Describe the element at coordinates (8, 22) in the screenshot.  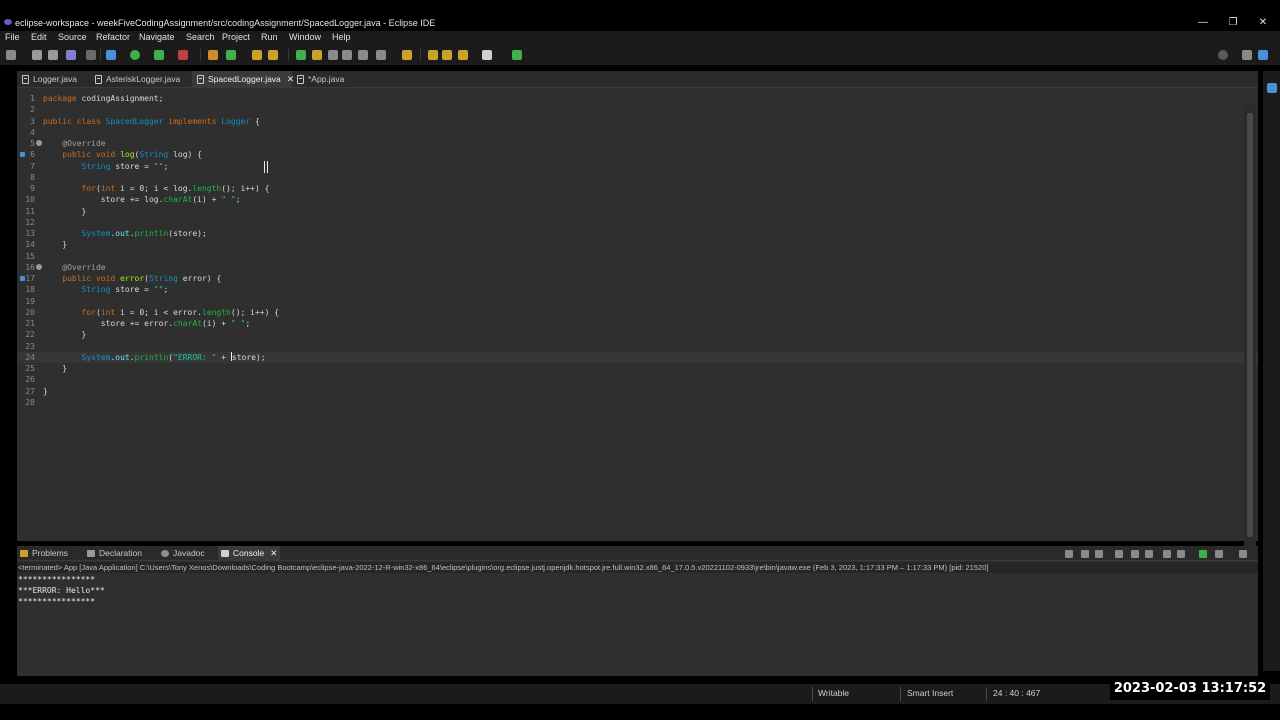
I see `eclipse-icon` at that location.